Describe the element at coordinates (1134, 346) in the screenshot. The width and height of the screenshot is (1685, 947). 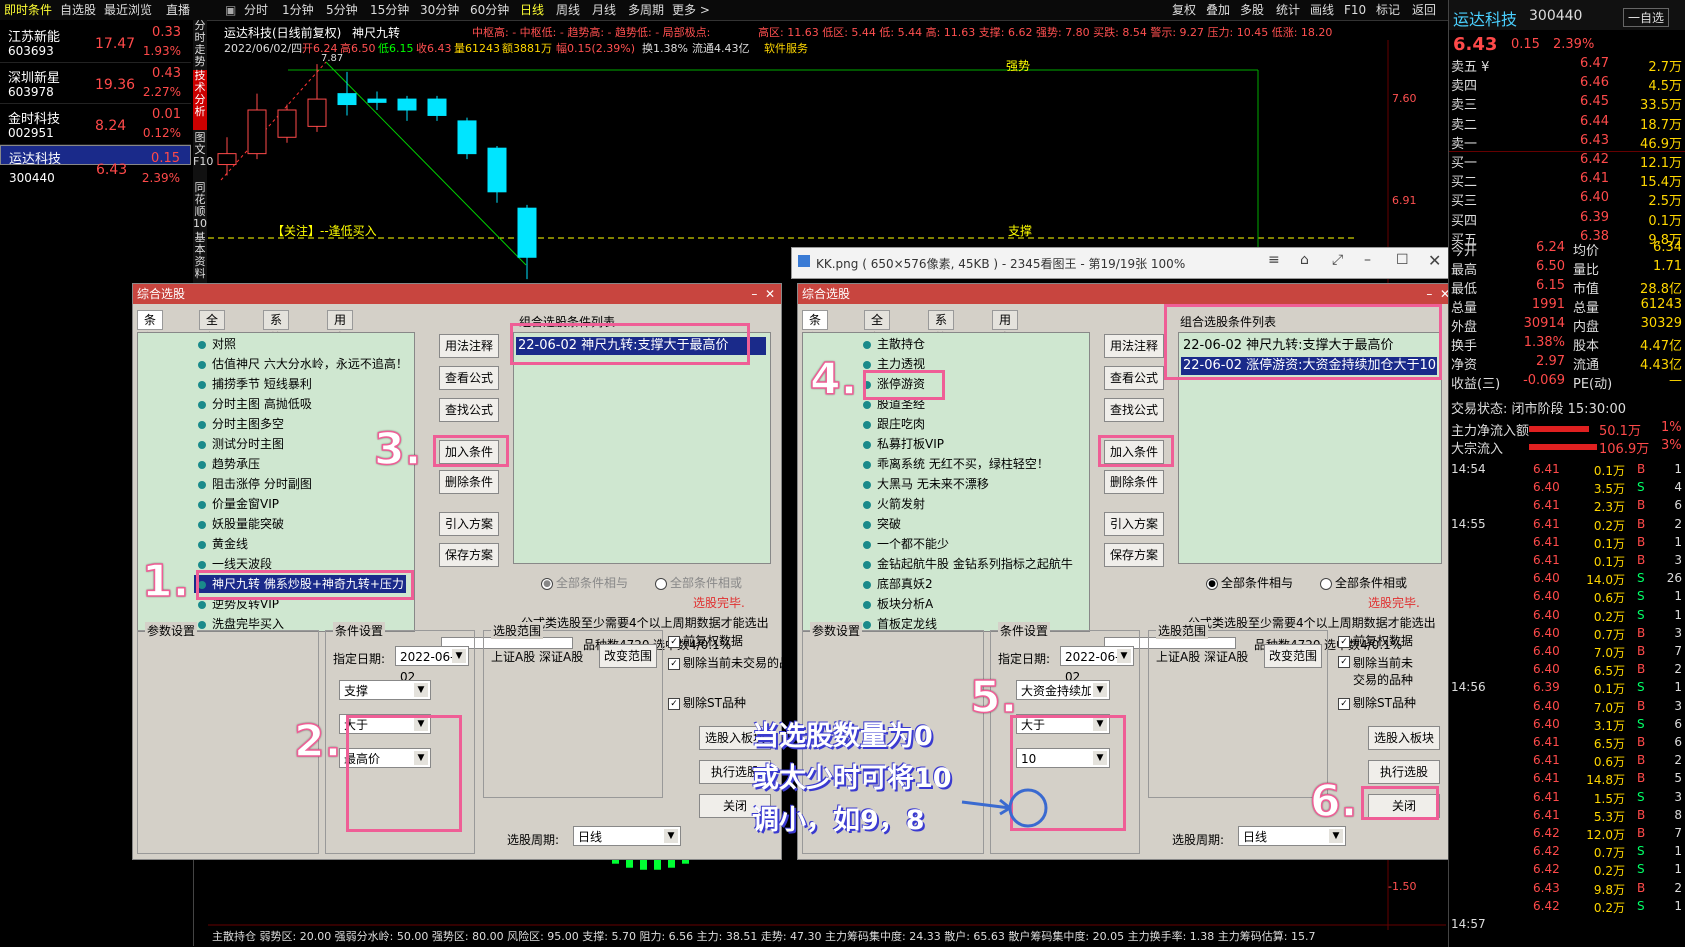
I see `usage-notes-button: 用法注释` at that location.